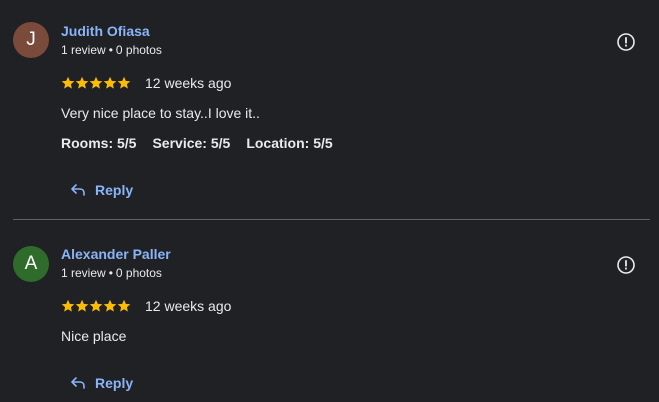 The image size is (659, 402). I want to click on review-divider, so click(331, 219).